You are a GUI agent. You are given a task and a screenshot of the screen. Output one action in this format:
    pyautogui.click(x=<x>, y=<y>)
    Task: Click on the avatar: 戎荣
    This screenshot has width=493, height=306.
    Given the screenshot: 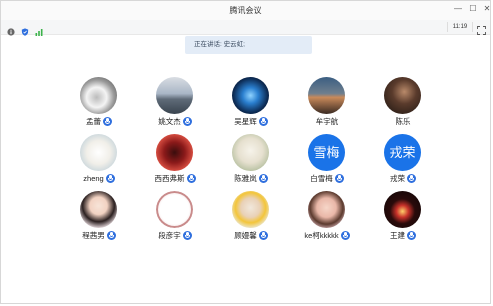 What is the action you would take?
    pyautogui.click(x=402, y=152)
    